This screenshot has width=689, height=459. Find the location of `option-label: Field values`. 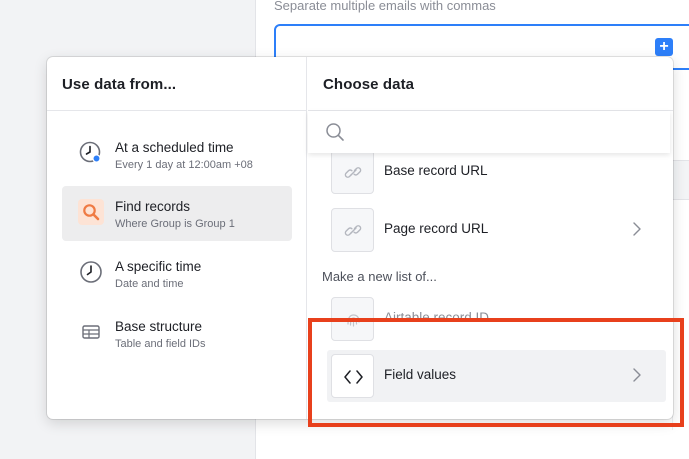

option-label: Field values is located at coordinates (420, 374).